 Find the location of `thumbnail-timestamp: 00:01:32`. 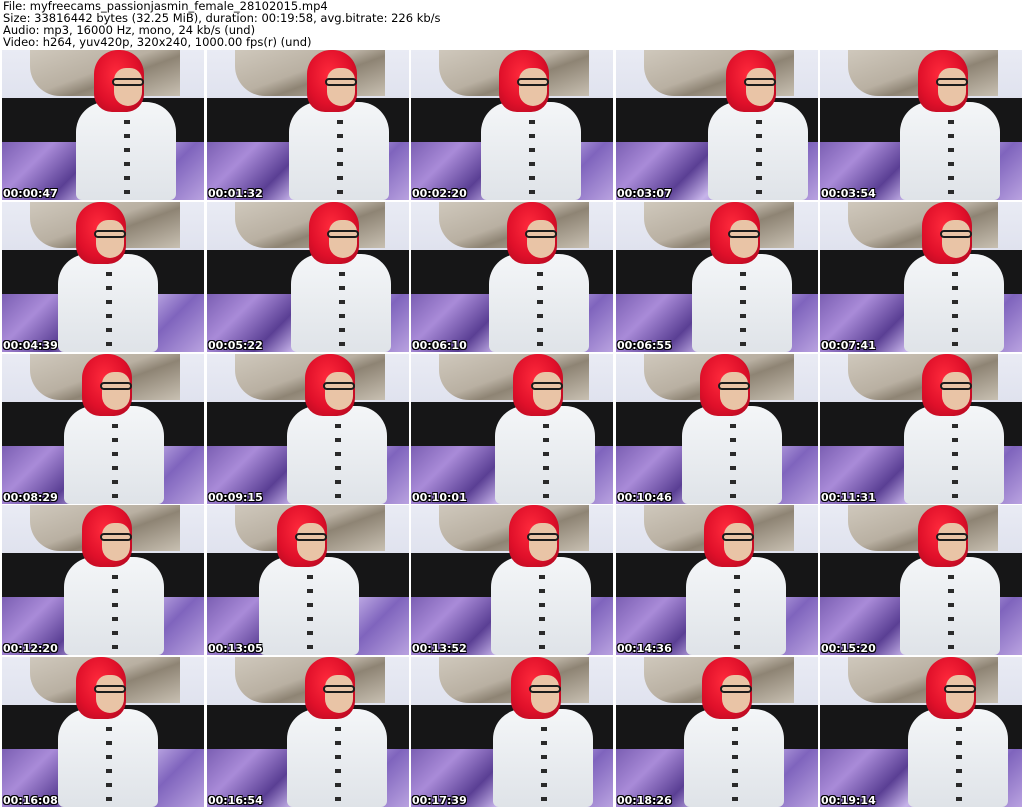

thumbnail-timestamp: 00:01:32 is located at coordinates (235, 193).